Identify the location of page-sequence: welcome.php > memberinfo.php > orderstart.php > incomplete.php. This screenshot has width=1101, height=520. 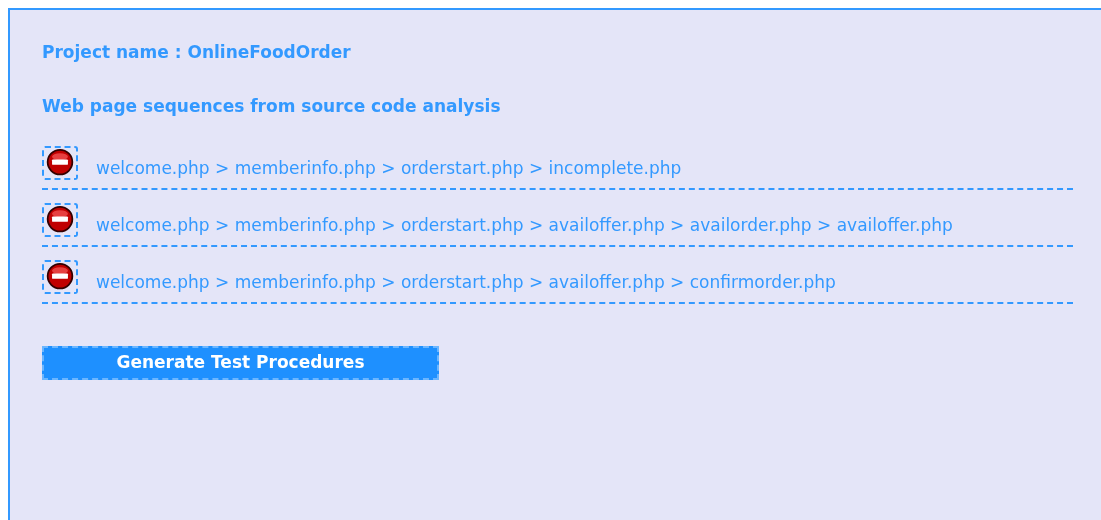
(389, 168).